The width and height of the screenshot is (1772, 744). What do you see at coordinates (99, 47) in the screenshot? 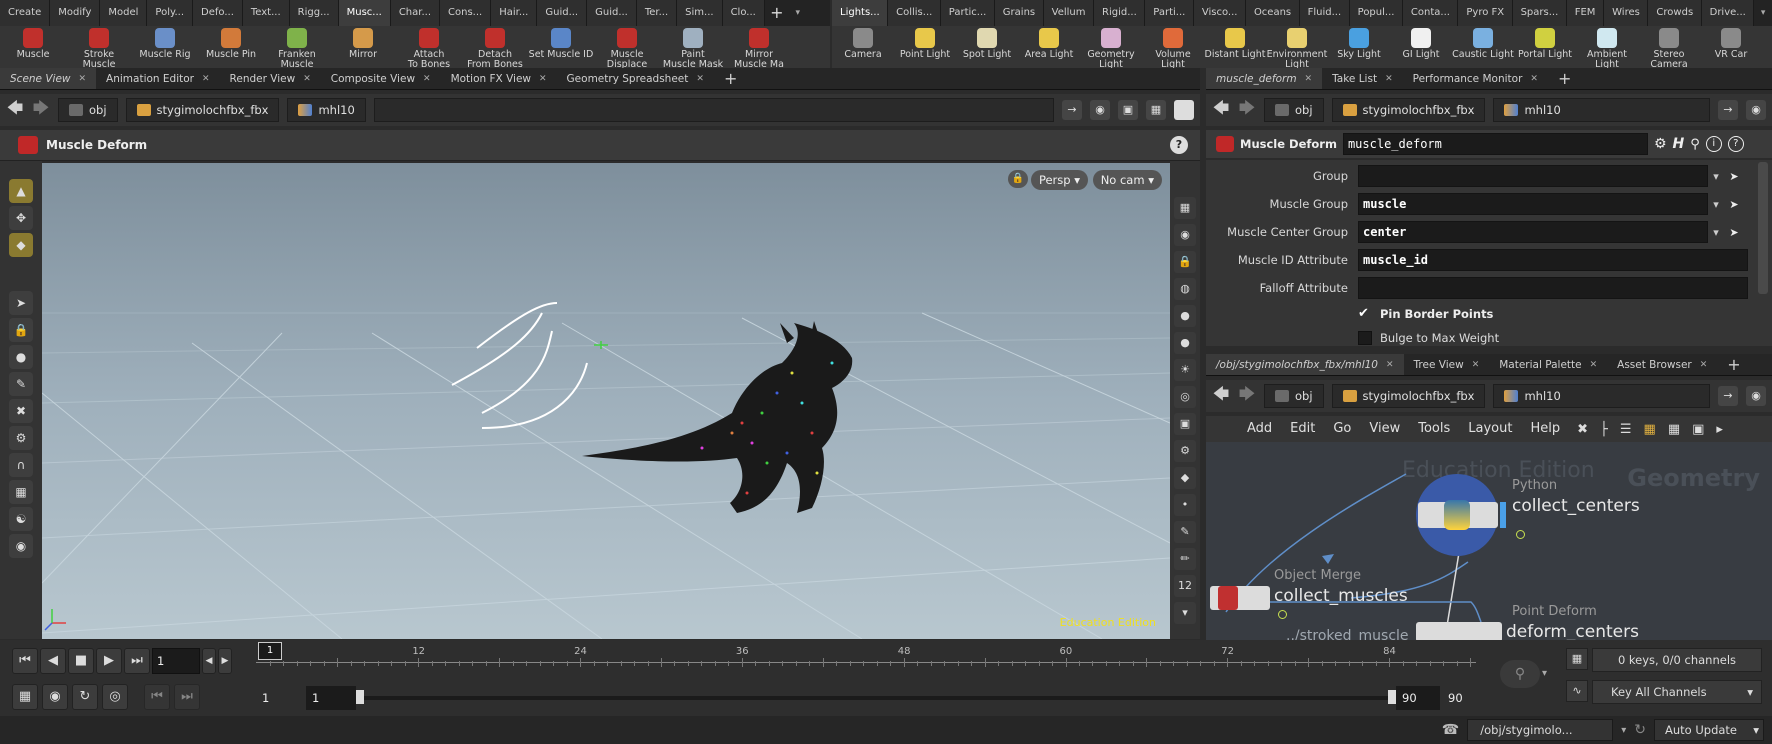
I see `shelf_tools_left-1: Stroke Muscle` at bounding box center [99, 47].